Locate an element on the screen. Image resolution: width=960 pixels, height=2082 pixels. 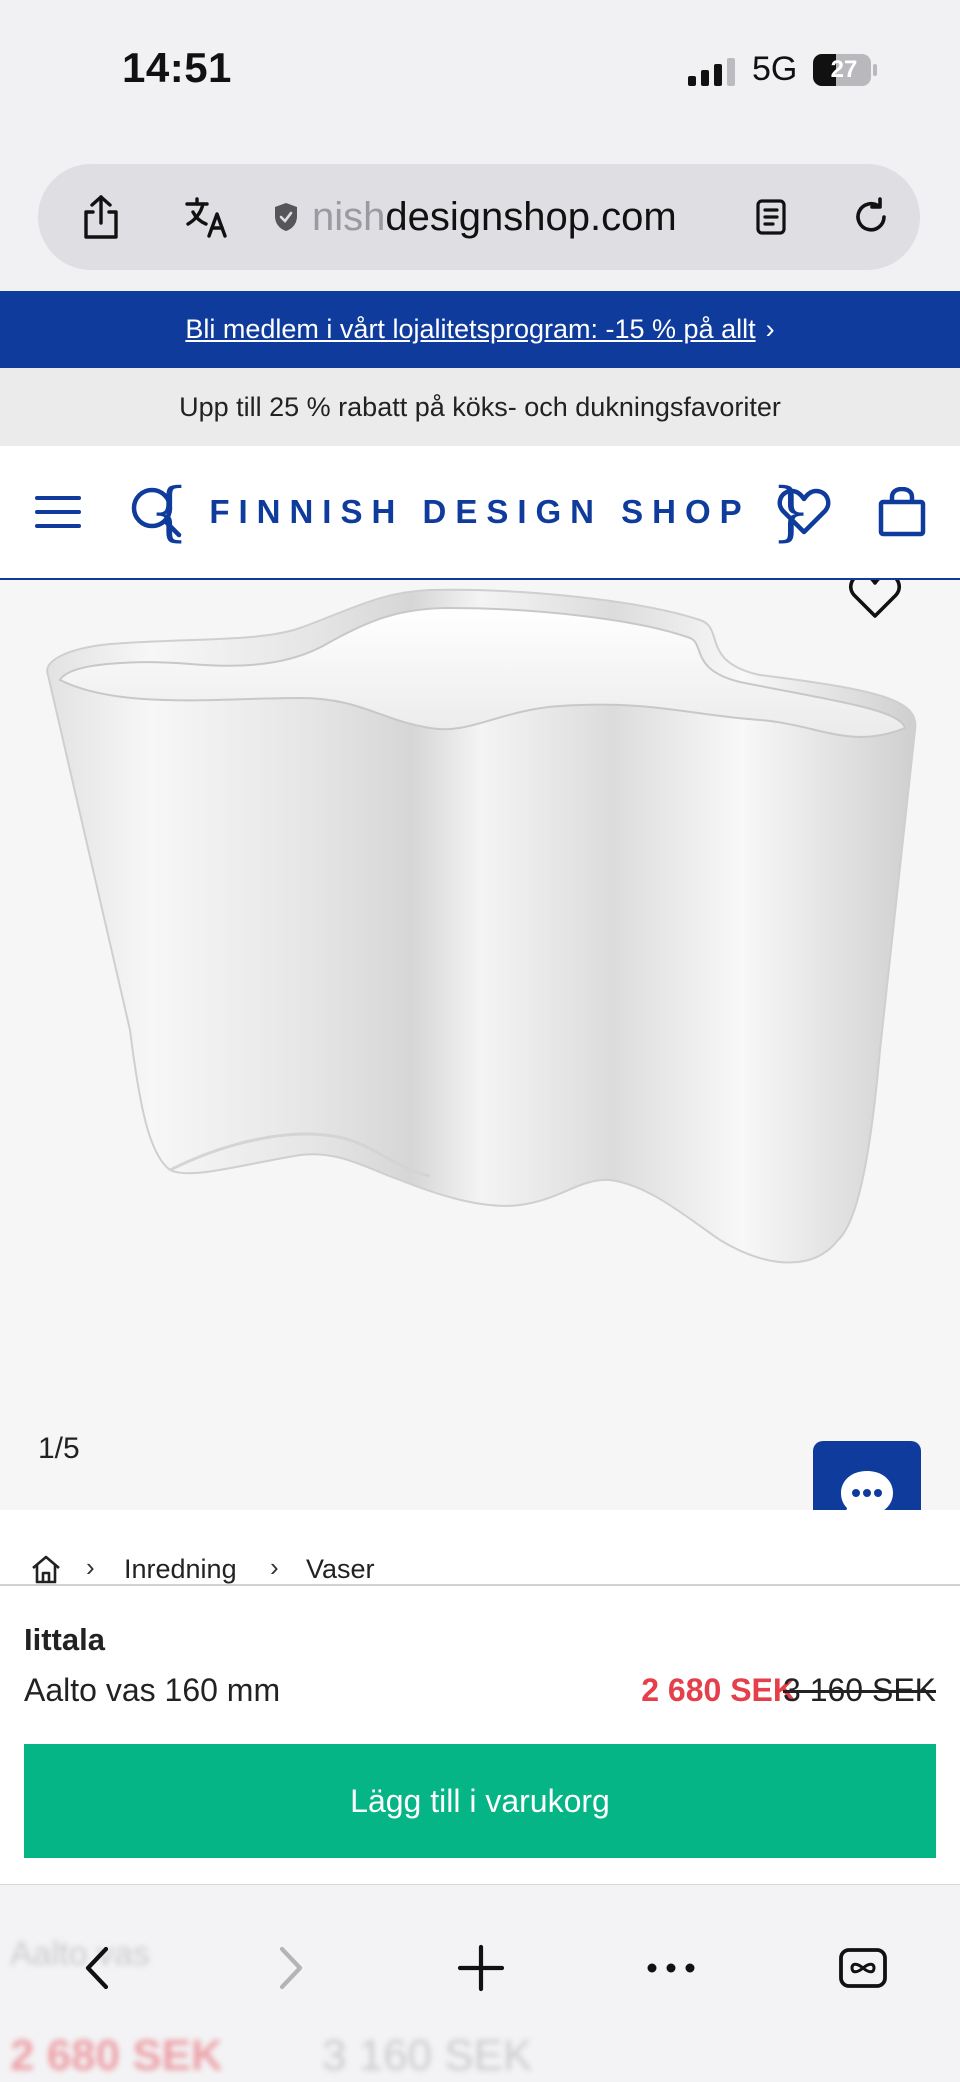
url-domain: designshop.com is located at coordinates (531, 217).